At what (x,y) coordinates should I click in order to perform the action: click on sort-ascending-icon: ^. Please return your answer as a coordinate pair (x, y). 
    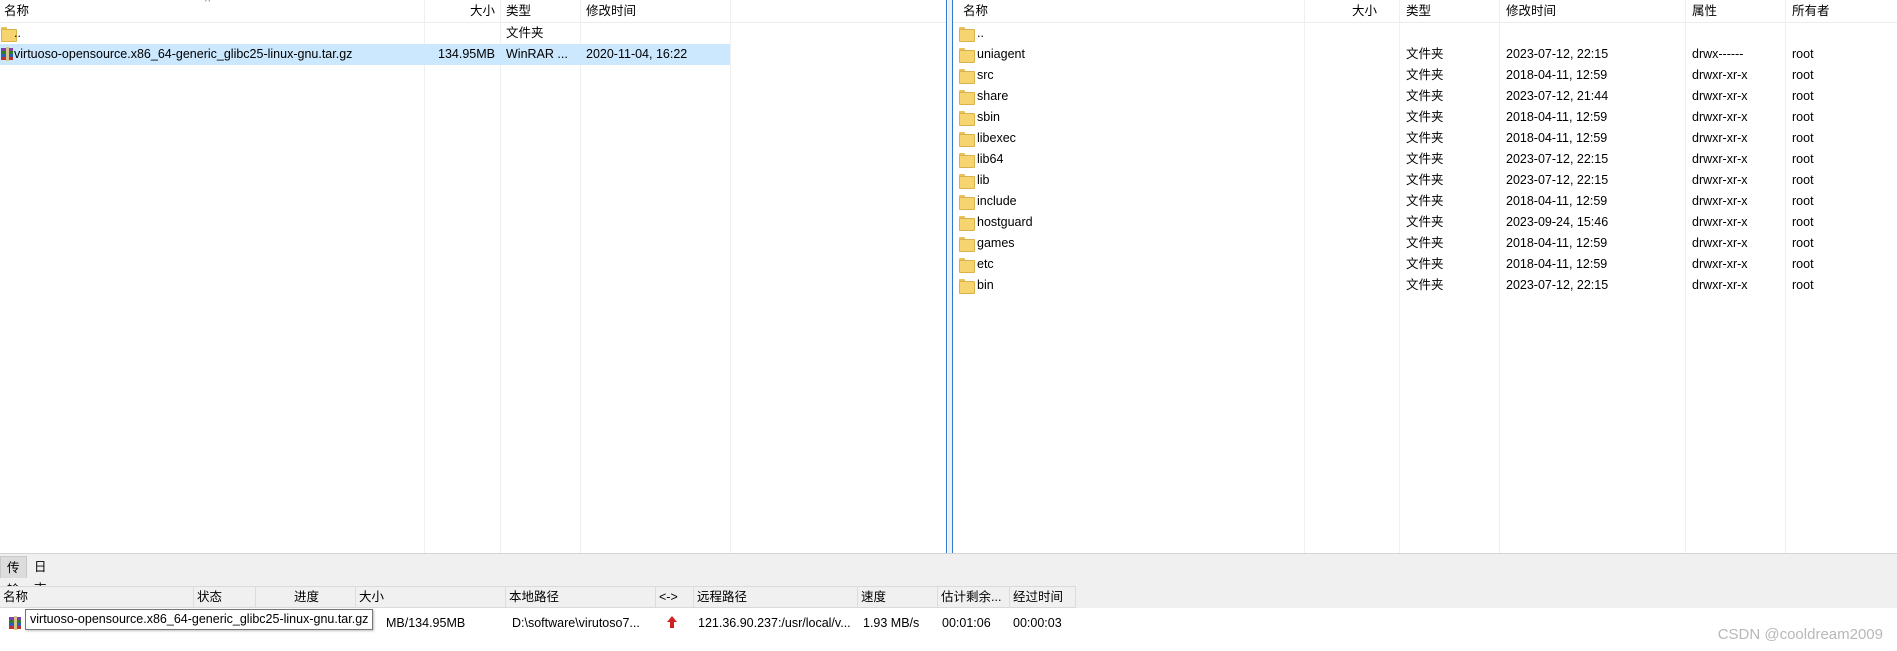
    Looking at the image, I should click on (208, 4).